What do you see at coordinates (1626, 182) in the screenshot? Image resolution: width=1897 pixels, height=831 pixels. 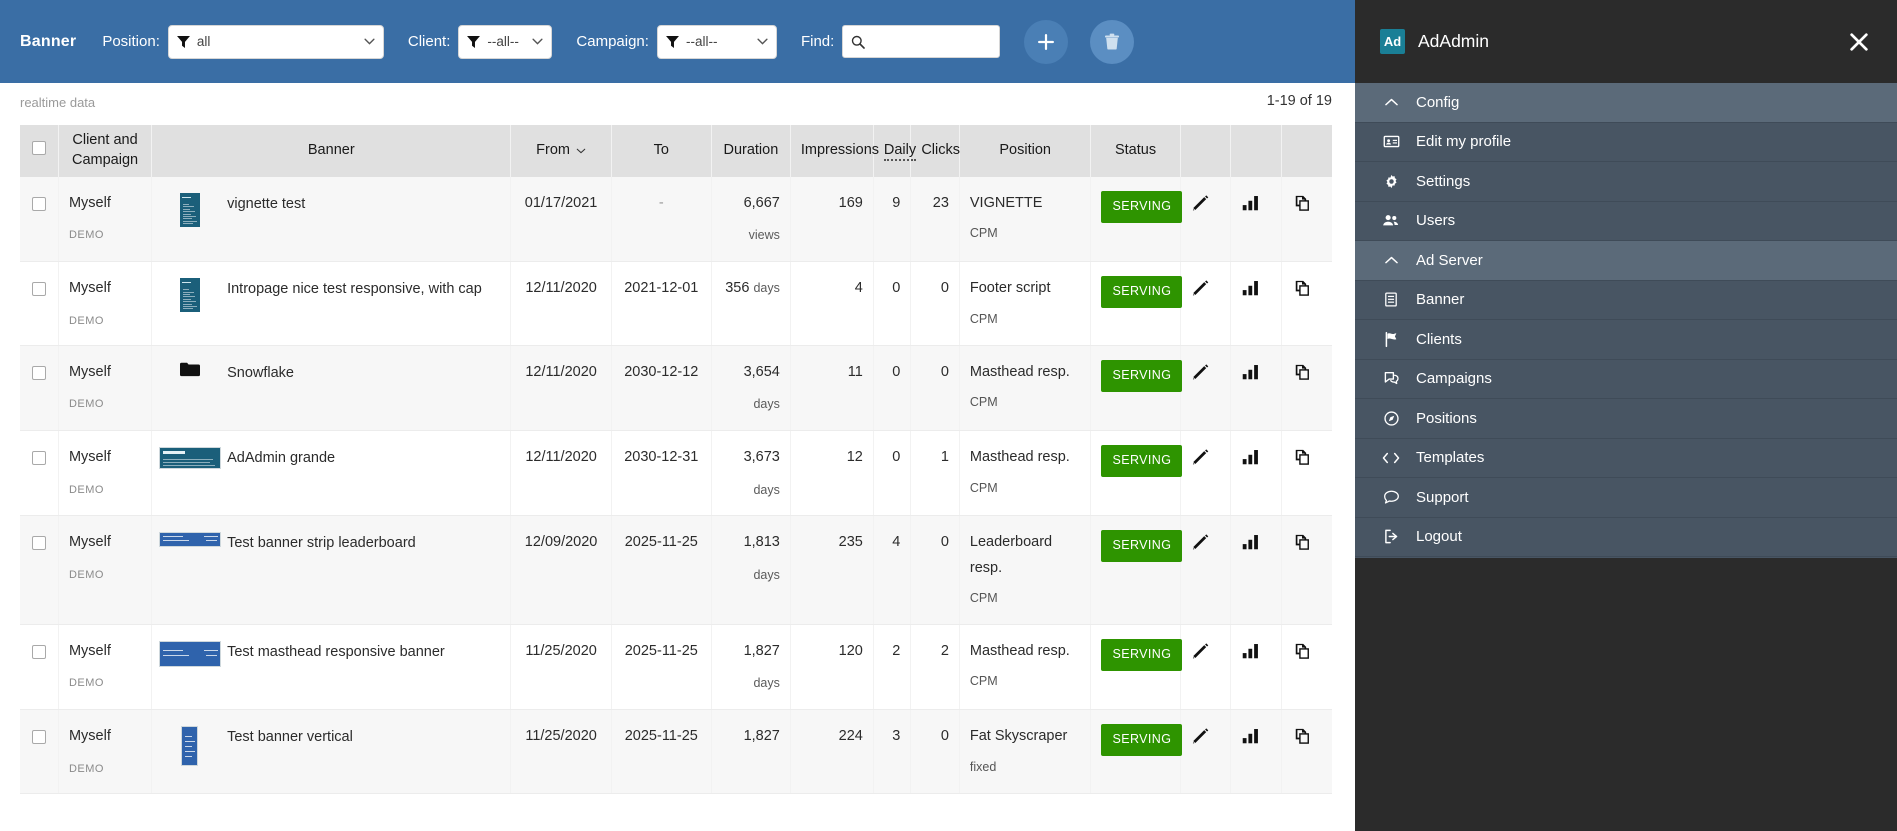 I see `sidebar-item-settings: Settings` at bounding box center [1626, 182].